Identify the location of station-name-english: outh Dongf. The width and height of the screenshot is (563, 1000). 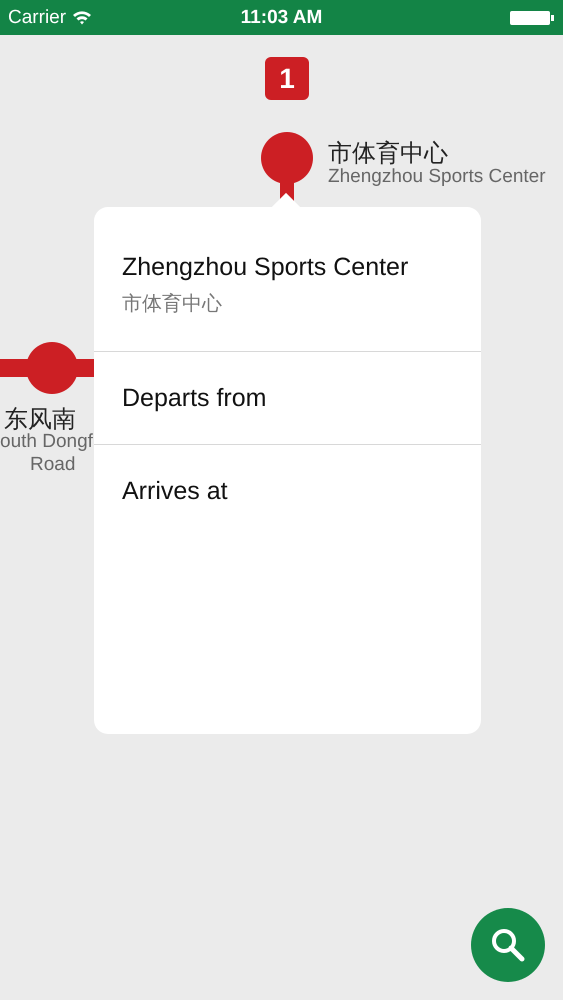
(46, 442).